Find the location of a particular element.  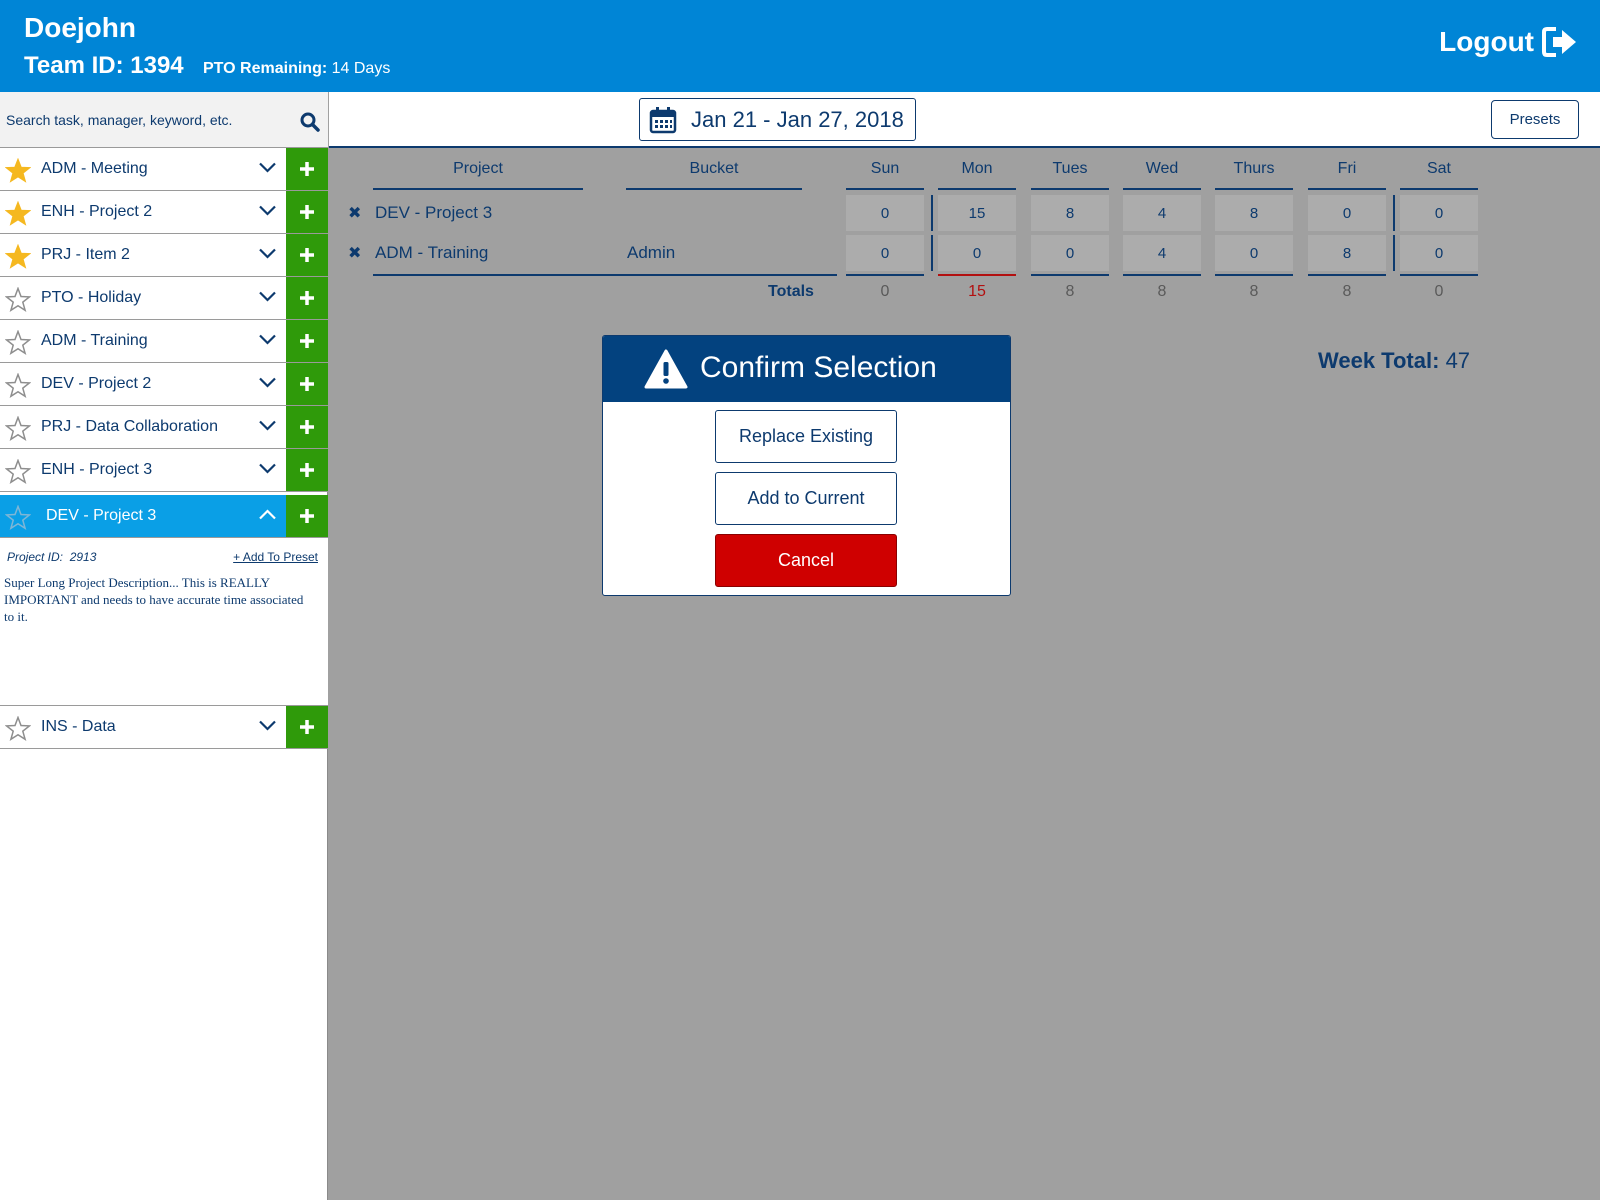

cancel-button: Cancel is located at coordinates (806, 560).